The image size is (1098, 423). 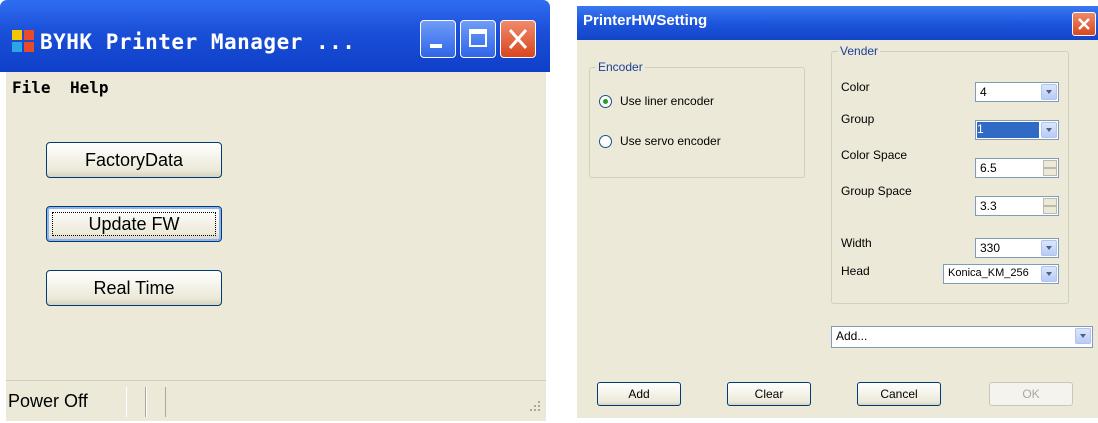 What do you see at coordinates (837, 23) in the screenshot?
I see `dialog-titlebar: PrinterHWSetting` at bounding box center [837, 23].